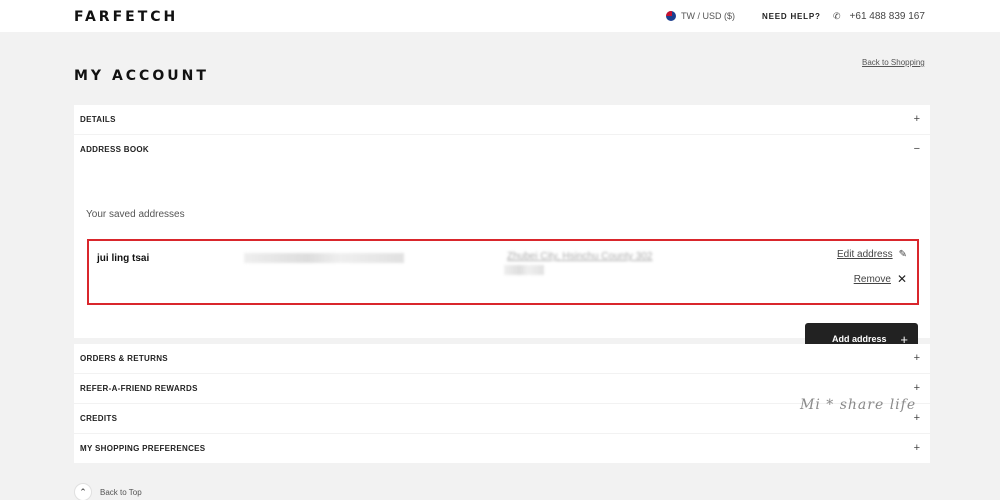 The image size is (1000, 500). What do you see at coordinates (887, 16) in the screenshot?
I see `phone-label: +61 488 839 167` at bounding box center [887, 16].